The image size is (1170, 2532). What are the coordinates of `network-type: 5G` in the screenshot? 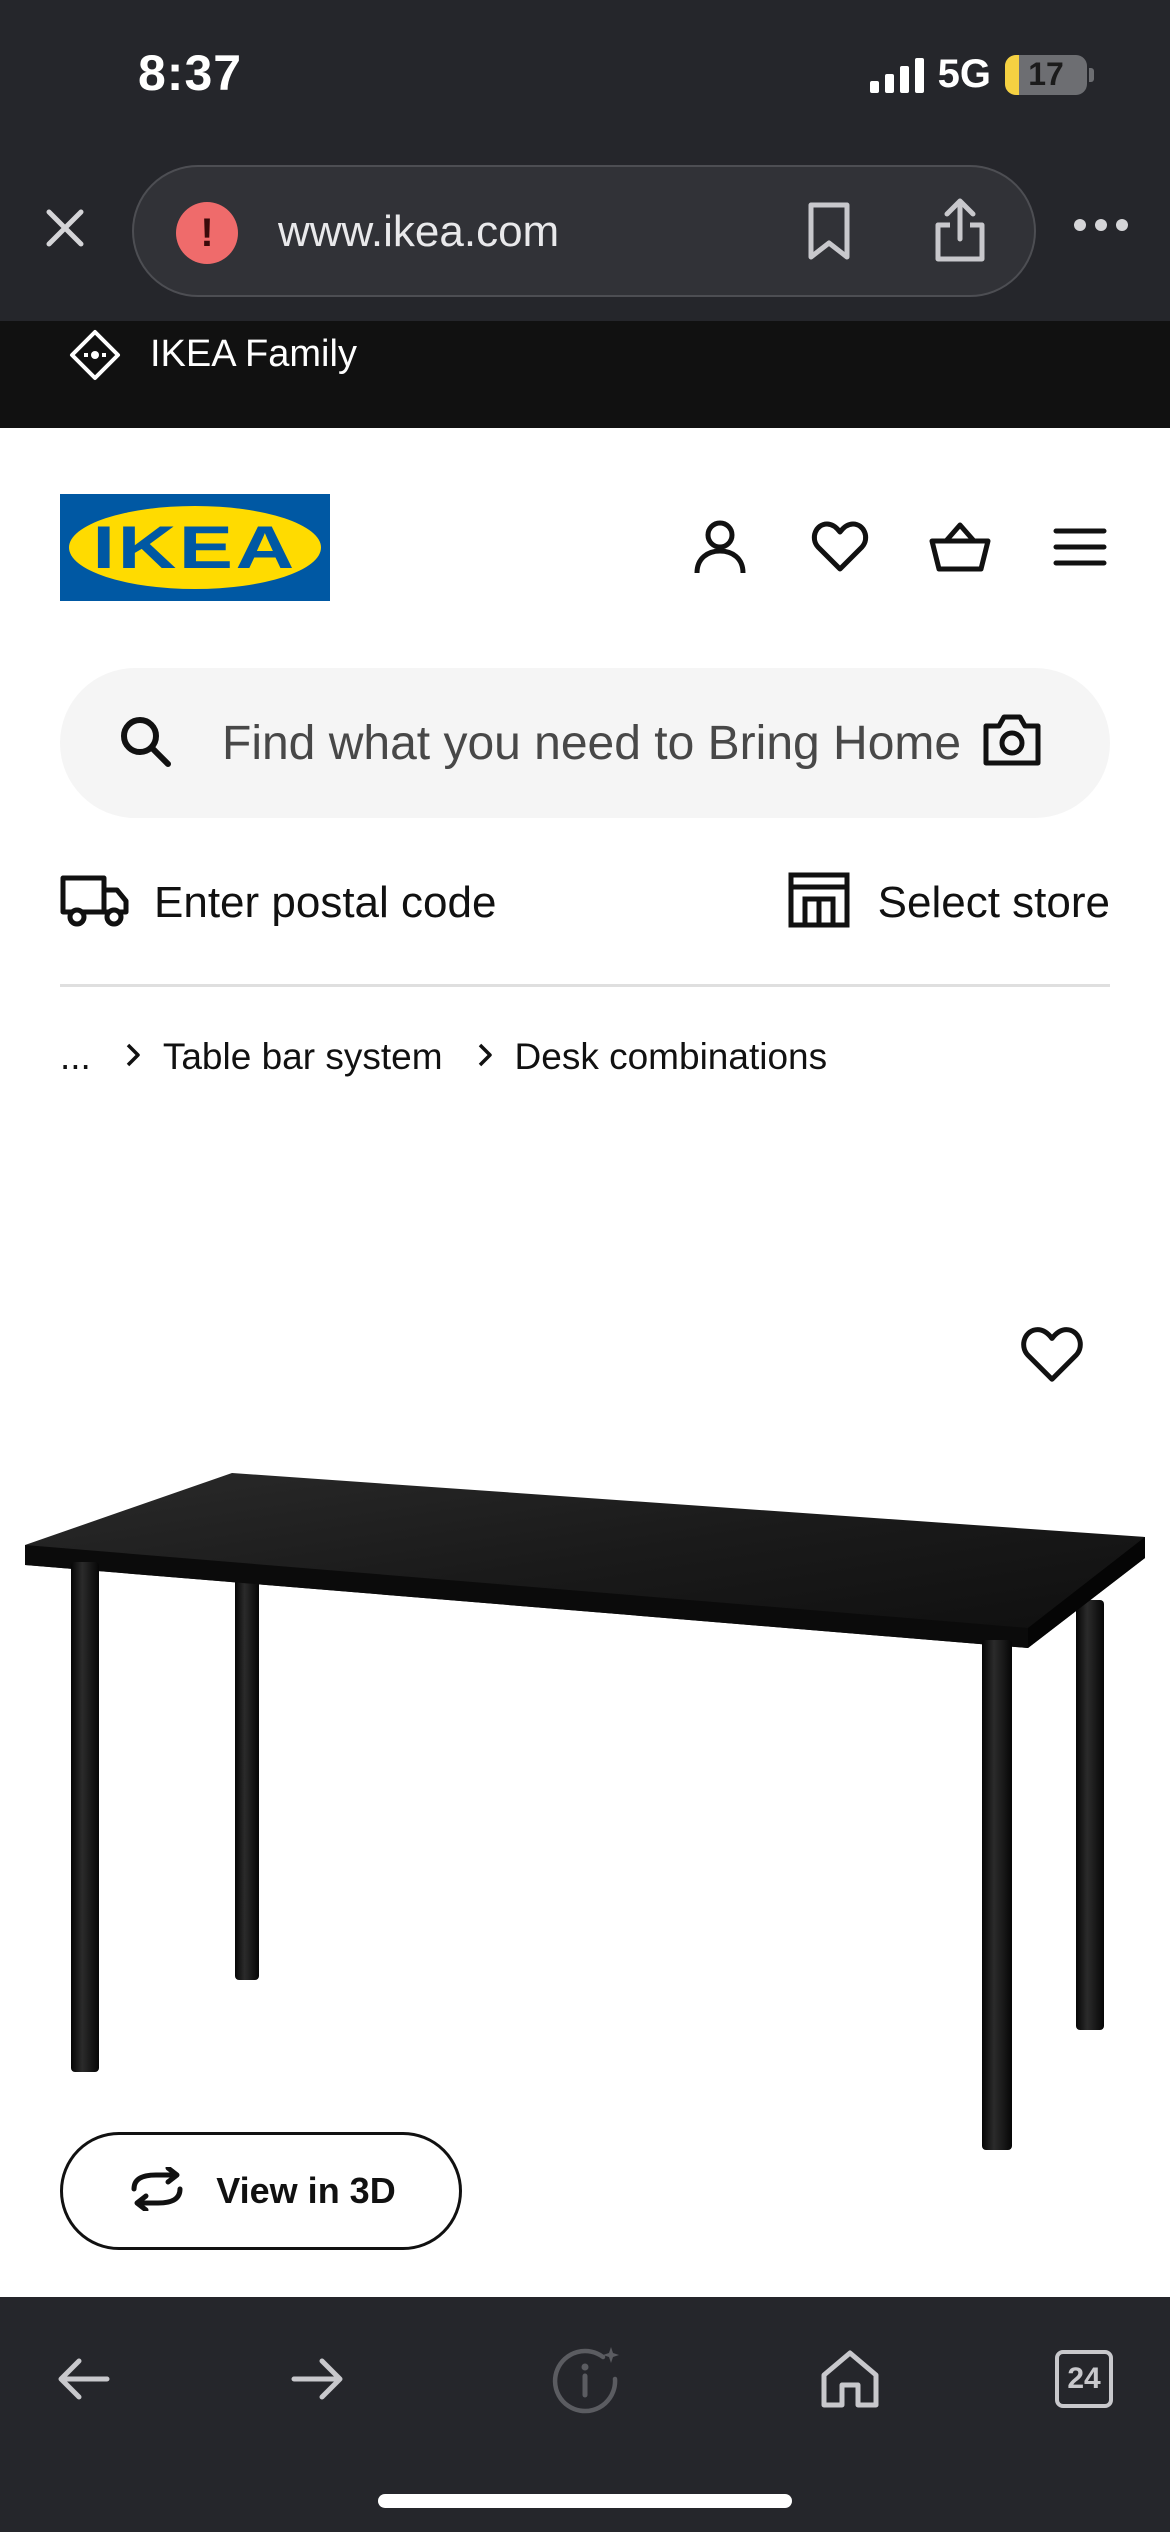 It's located at (964, 74).